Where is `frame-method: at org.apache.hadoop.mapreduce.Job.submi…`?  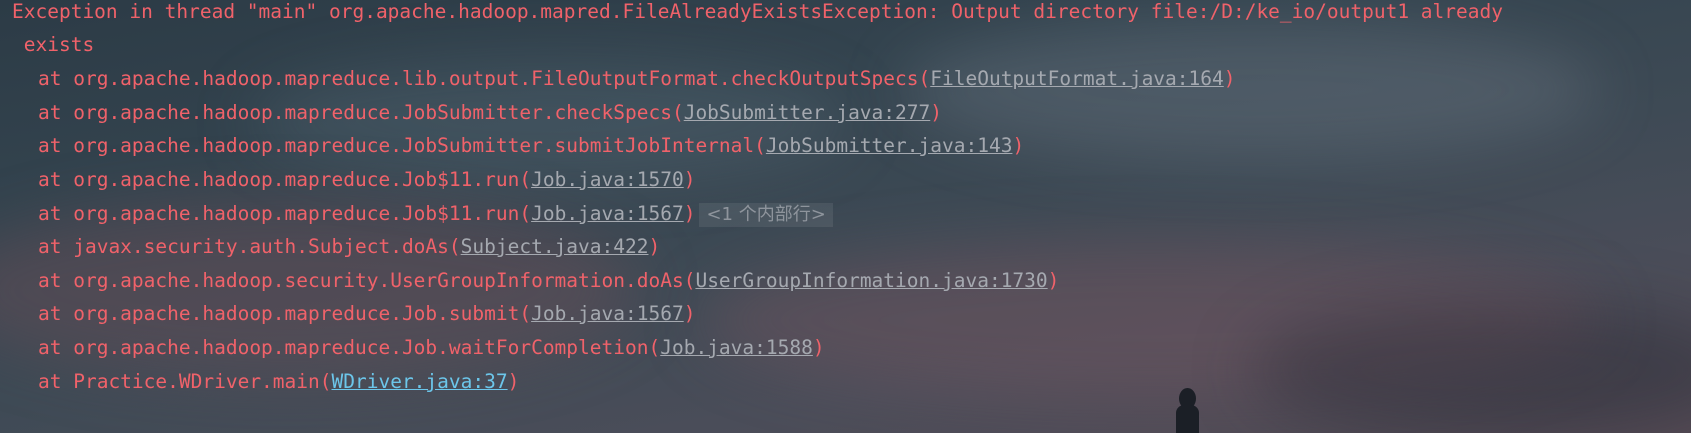 frame-method: at org.apache.hadoop.mapreduce.Job.submi… is located at coordinates (285, 313).